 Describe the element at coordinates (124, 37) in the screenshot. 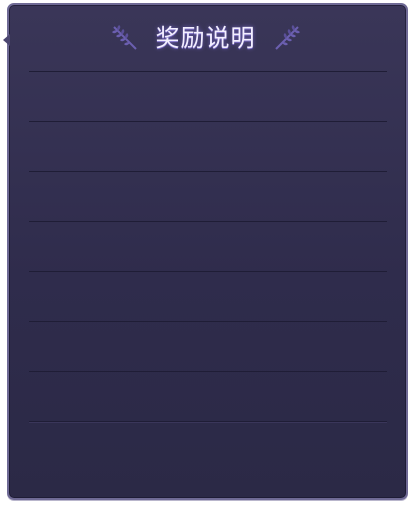

I see `laurel-left-icon` at that location.